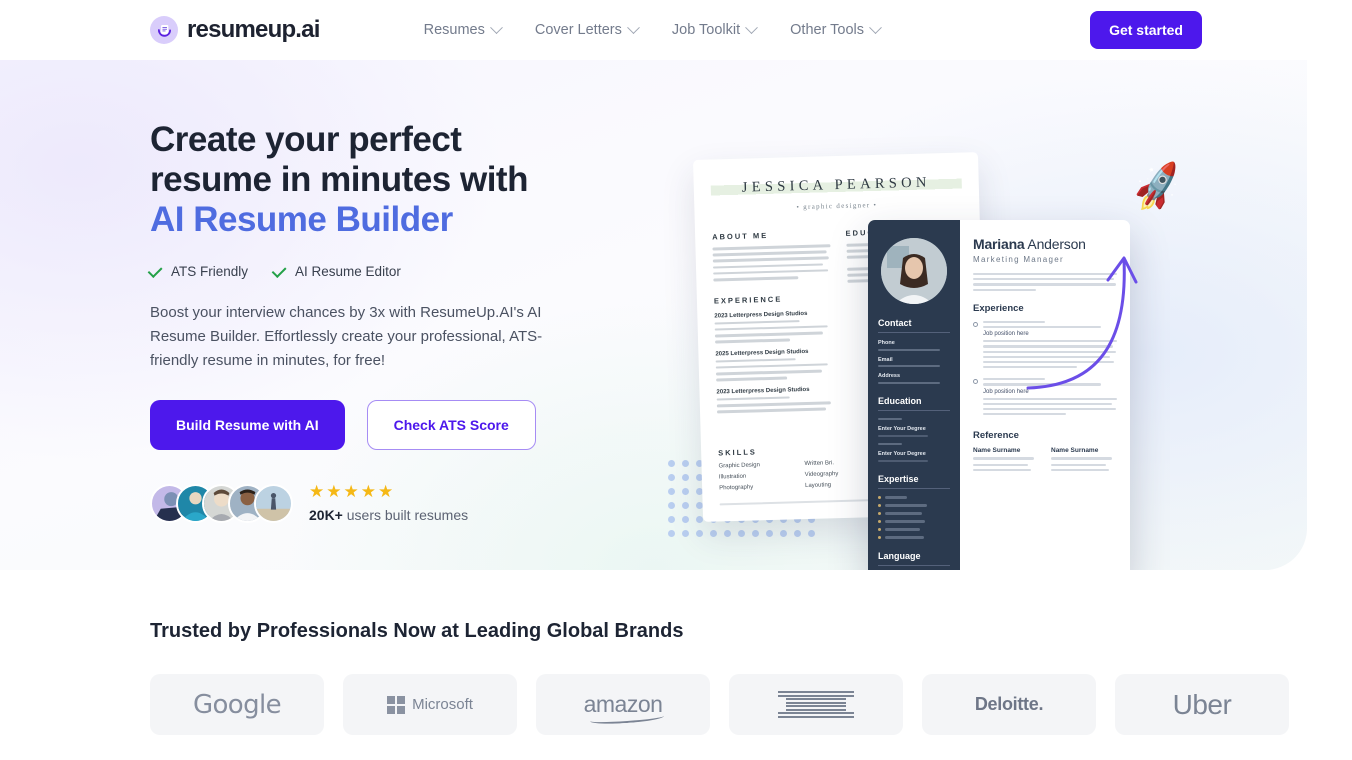 The image size is (1352, 760). What do you see at coordinates (722, 354) in the screenshot?
I see `entry-year: 2025` at bounding box center [722, 354].